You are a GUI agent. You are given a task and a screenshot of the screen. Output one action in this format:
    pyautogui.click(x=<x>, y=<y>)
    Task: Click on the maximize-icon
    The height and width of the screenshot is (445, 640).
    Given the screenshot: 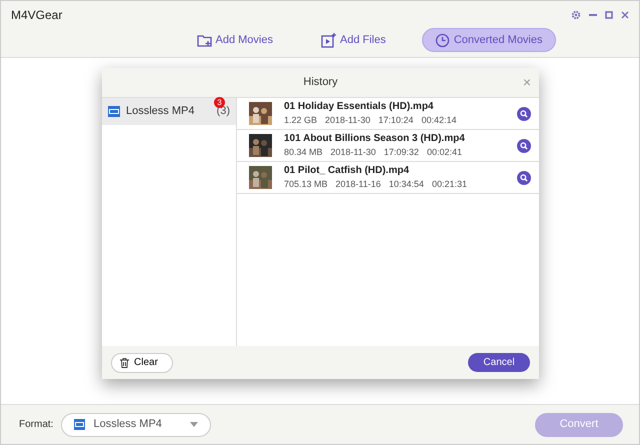 What is the action you would take?
    pyautogui.click(x=609, y=15)
    